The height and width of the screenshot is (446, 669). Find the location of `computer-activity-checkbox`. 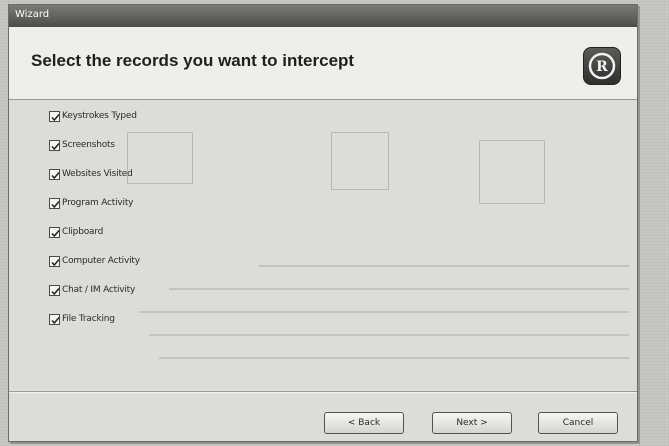

computer-activity-checkbox is located at coordinates (54, 261).